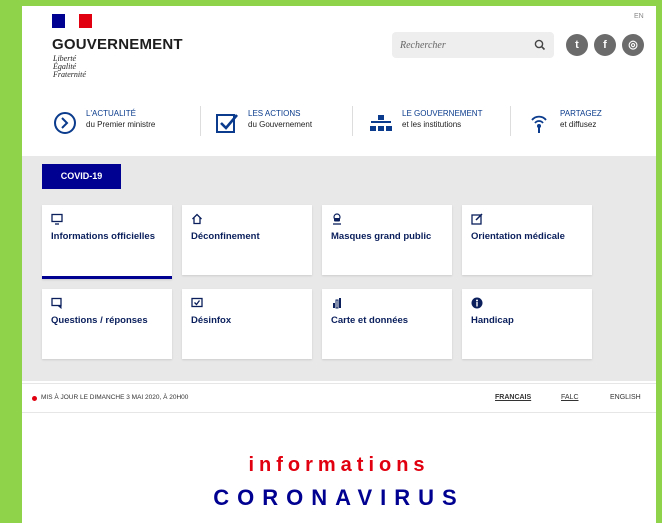 This screenshot has width=662, height=523. I want to click on card-carte-et-donnees: Carte et données, so click(387, 324).